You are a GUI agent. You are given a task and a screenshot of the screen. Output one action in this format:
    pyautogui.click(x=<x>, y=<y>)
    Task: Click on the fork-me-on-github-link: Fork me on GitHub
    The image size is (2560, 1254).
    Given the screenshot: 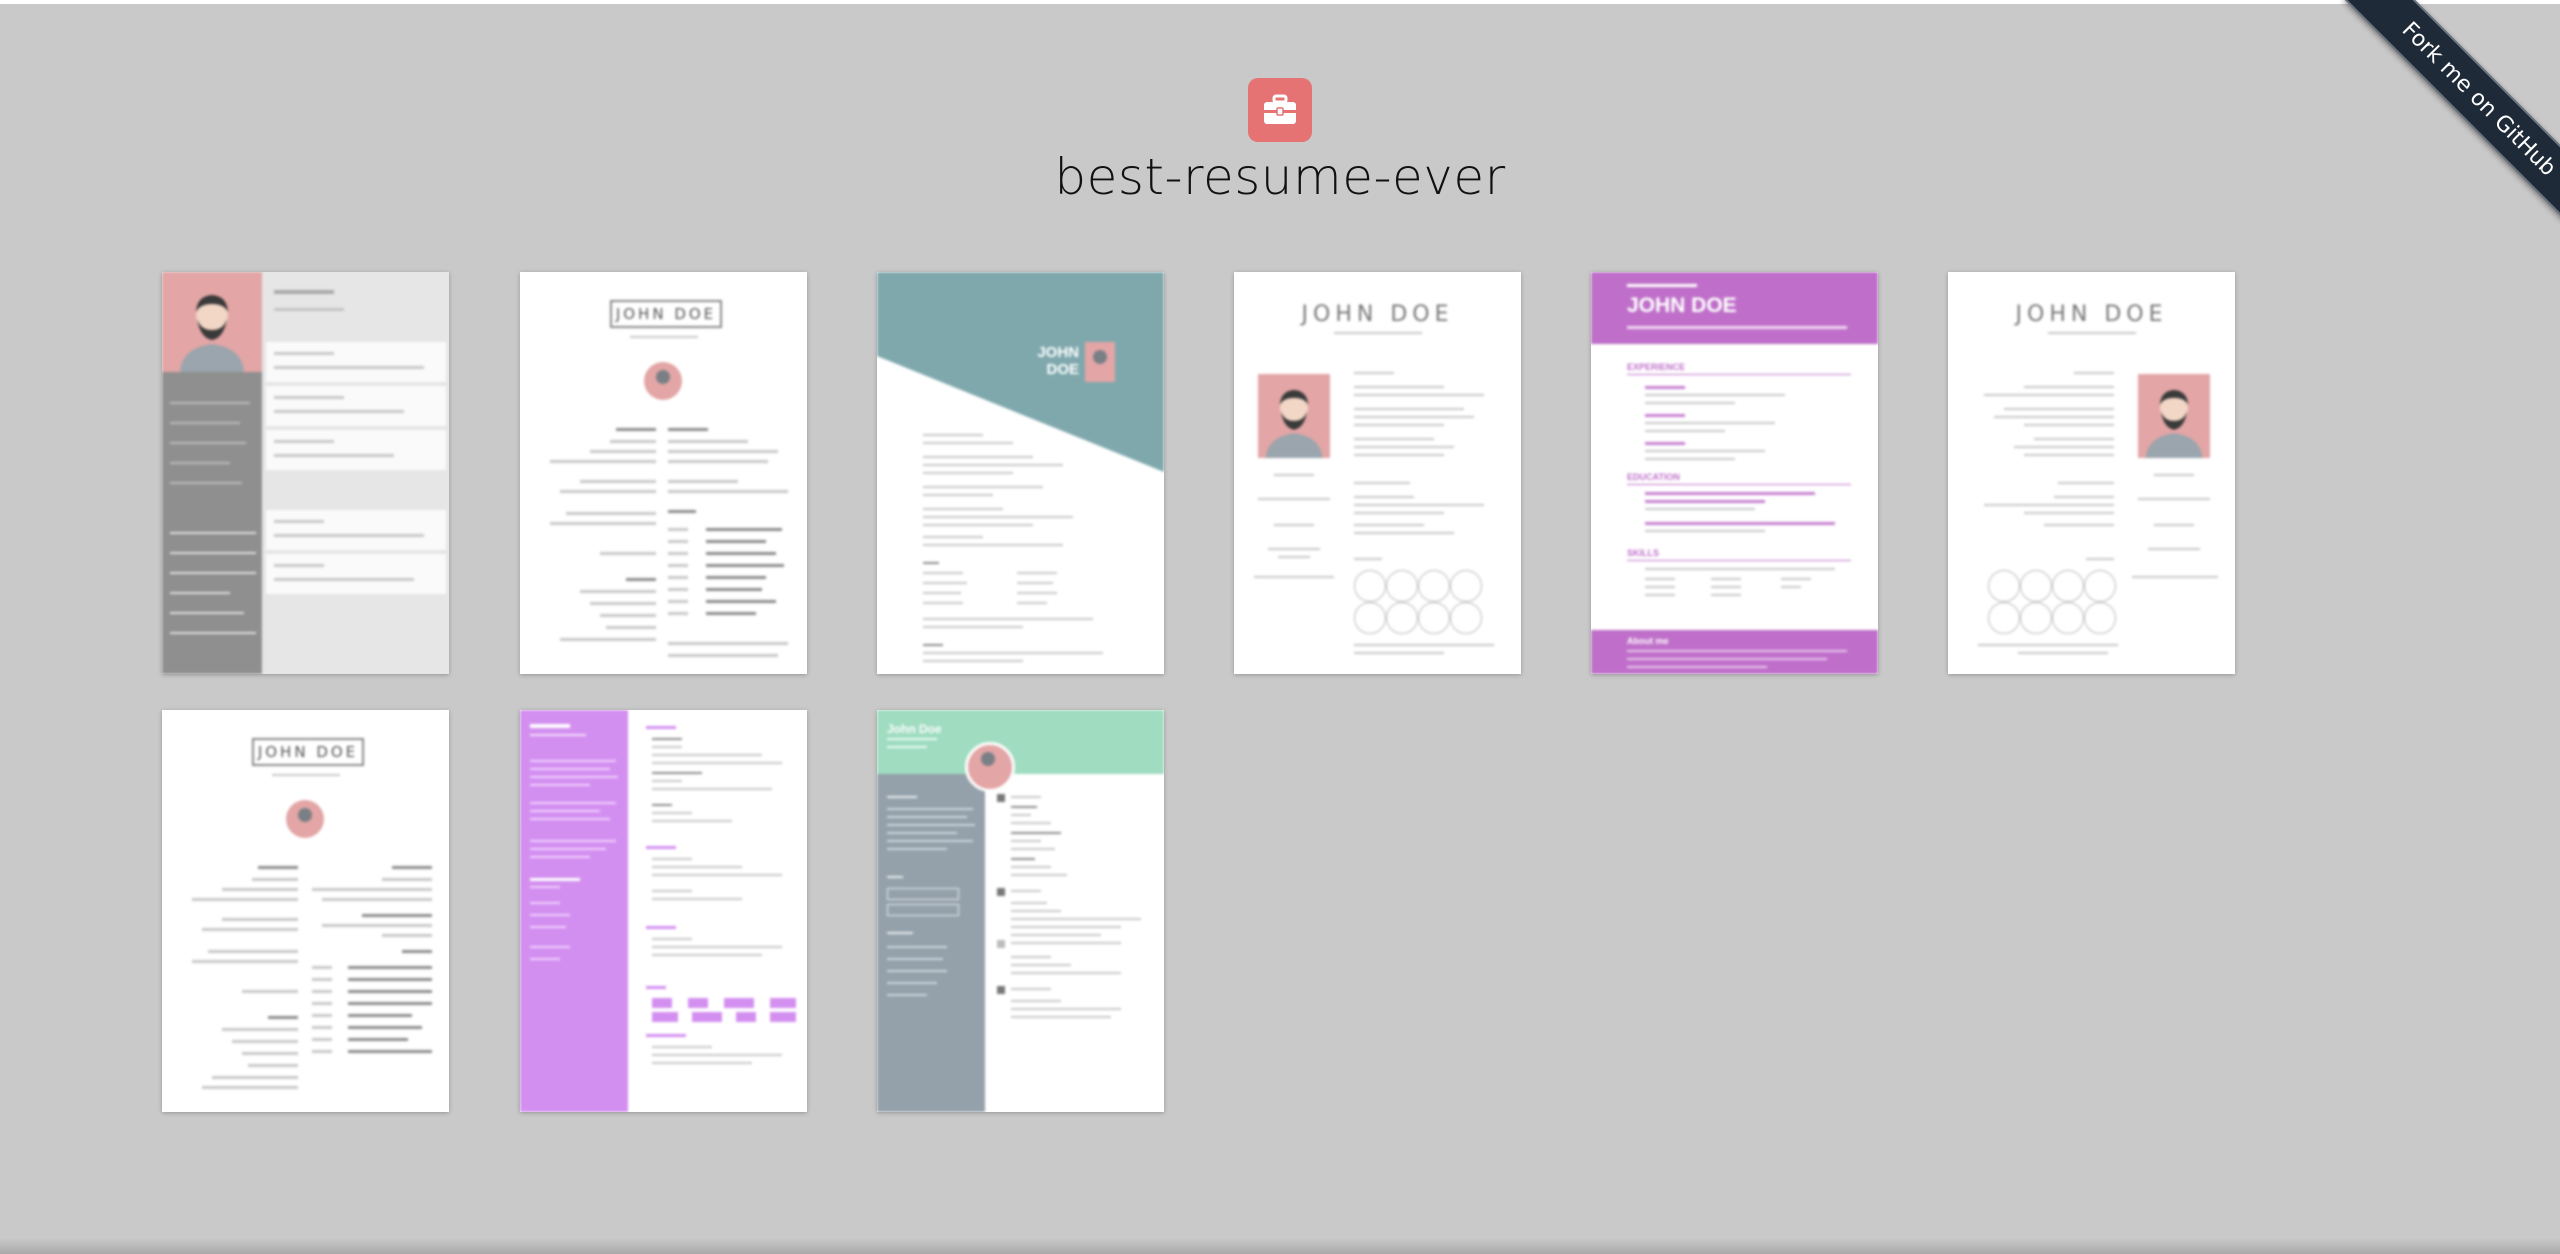 What is the action you would take?
    pyautogui.click(x=2452, y=115)
    